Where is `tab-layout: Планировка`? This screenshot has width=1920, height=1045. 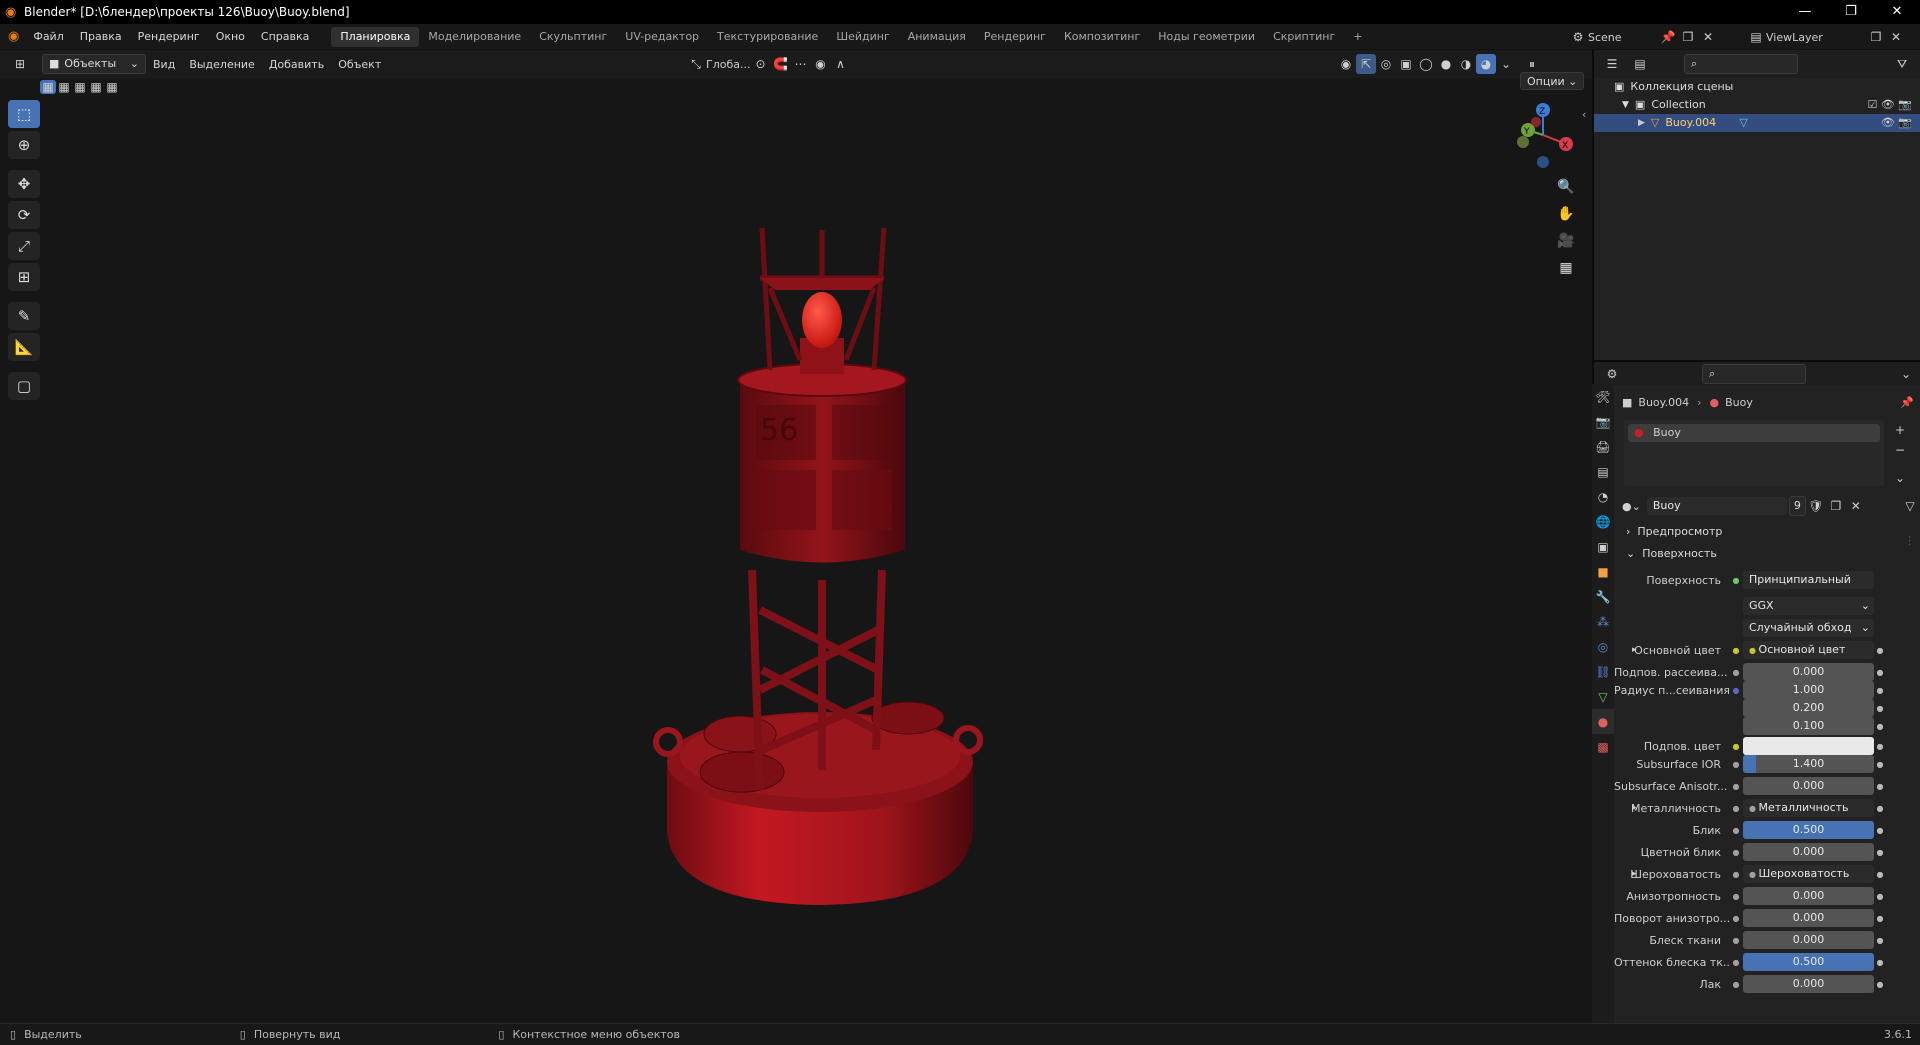 tab-layout: Планировка is located at coordinates (375, 36).